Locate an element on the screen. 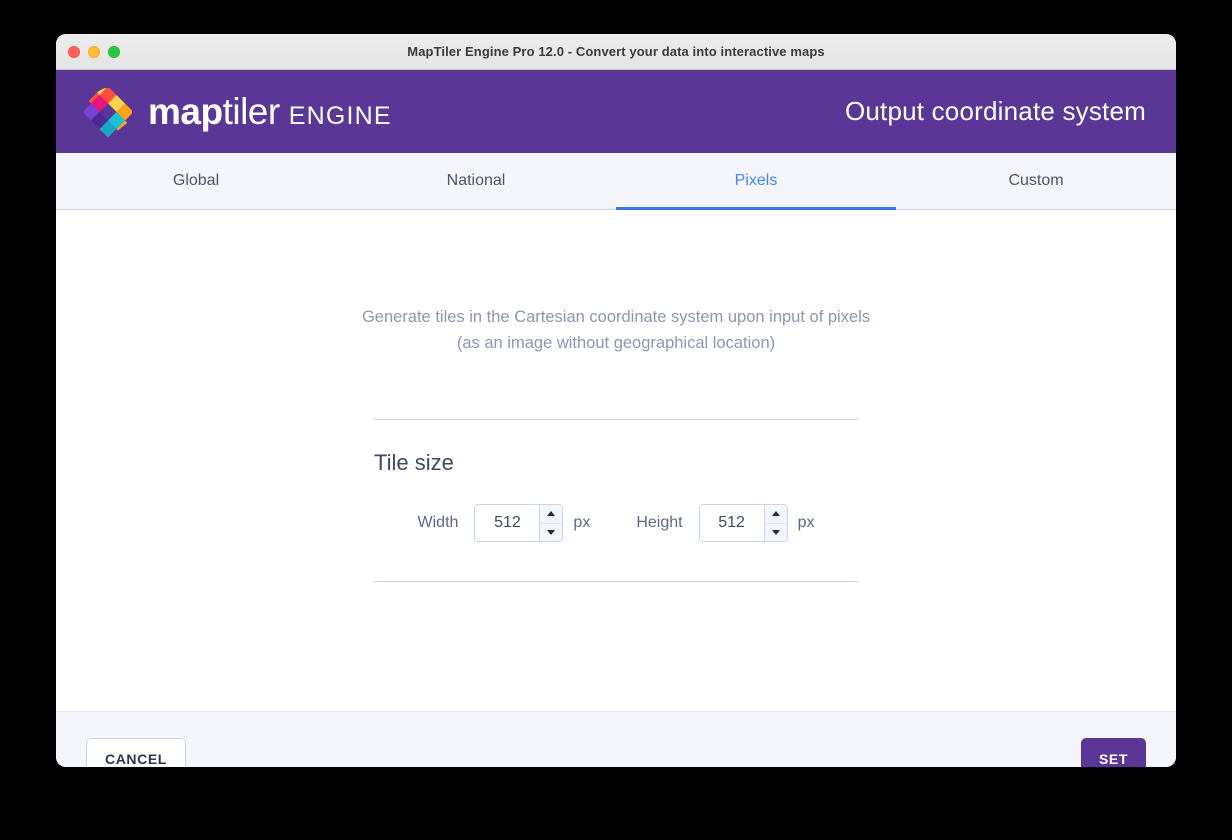  section-title-tile-size: Tile size is located at coordinates (414, 462).